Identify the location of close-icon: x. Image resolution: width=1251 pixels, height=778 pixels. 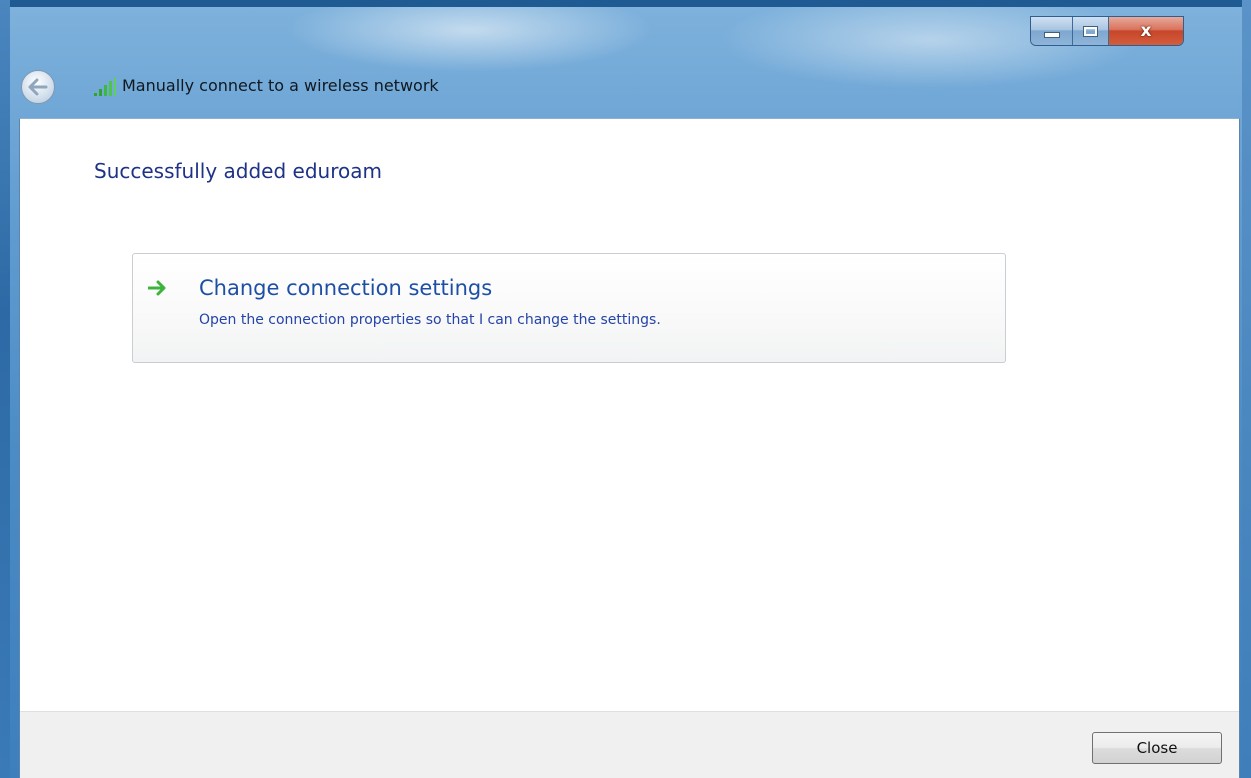
(1146, 30).